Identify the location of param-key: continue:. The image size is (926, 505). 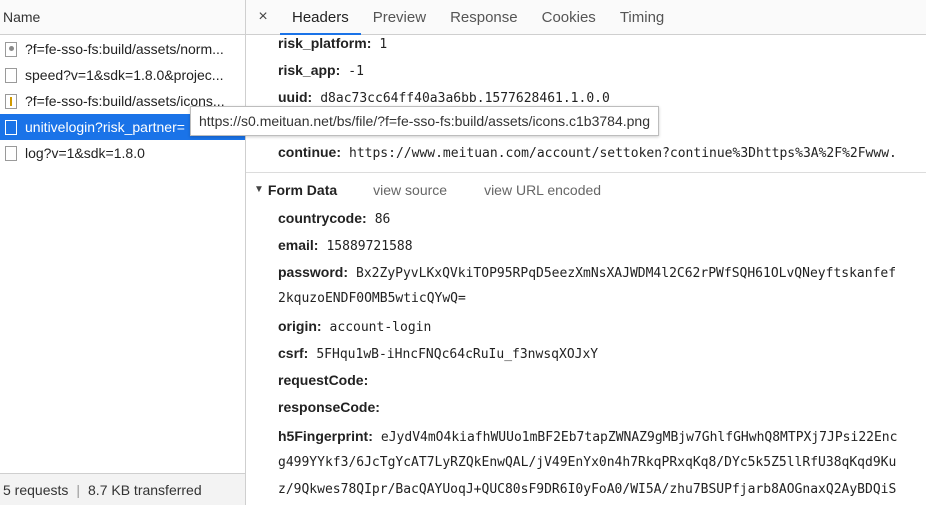
(309, 152).